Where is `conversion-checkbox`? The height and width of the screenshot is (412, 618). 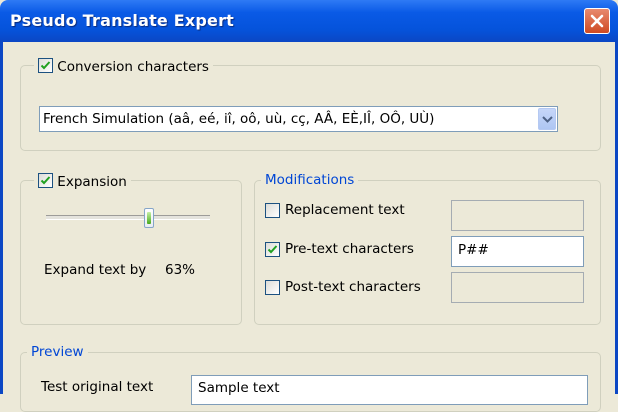
conversion-checkbox is located at coordinates (45, 65).